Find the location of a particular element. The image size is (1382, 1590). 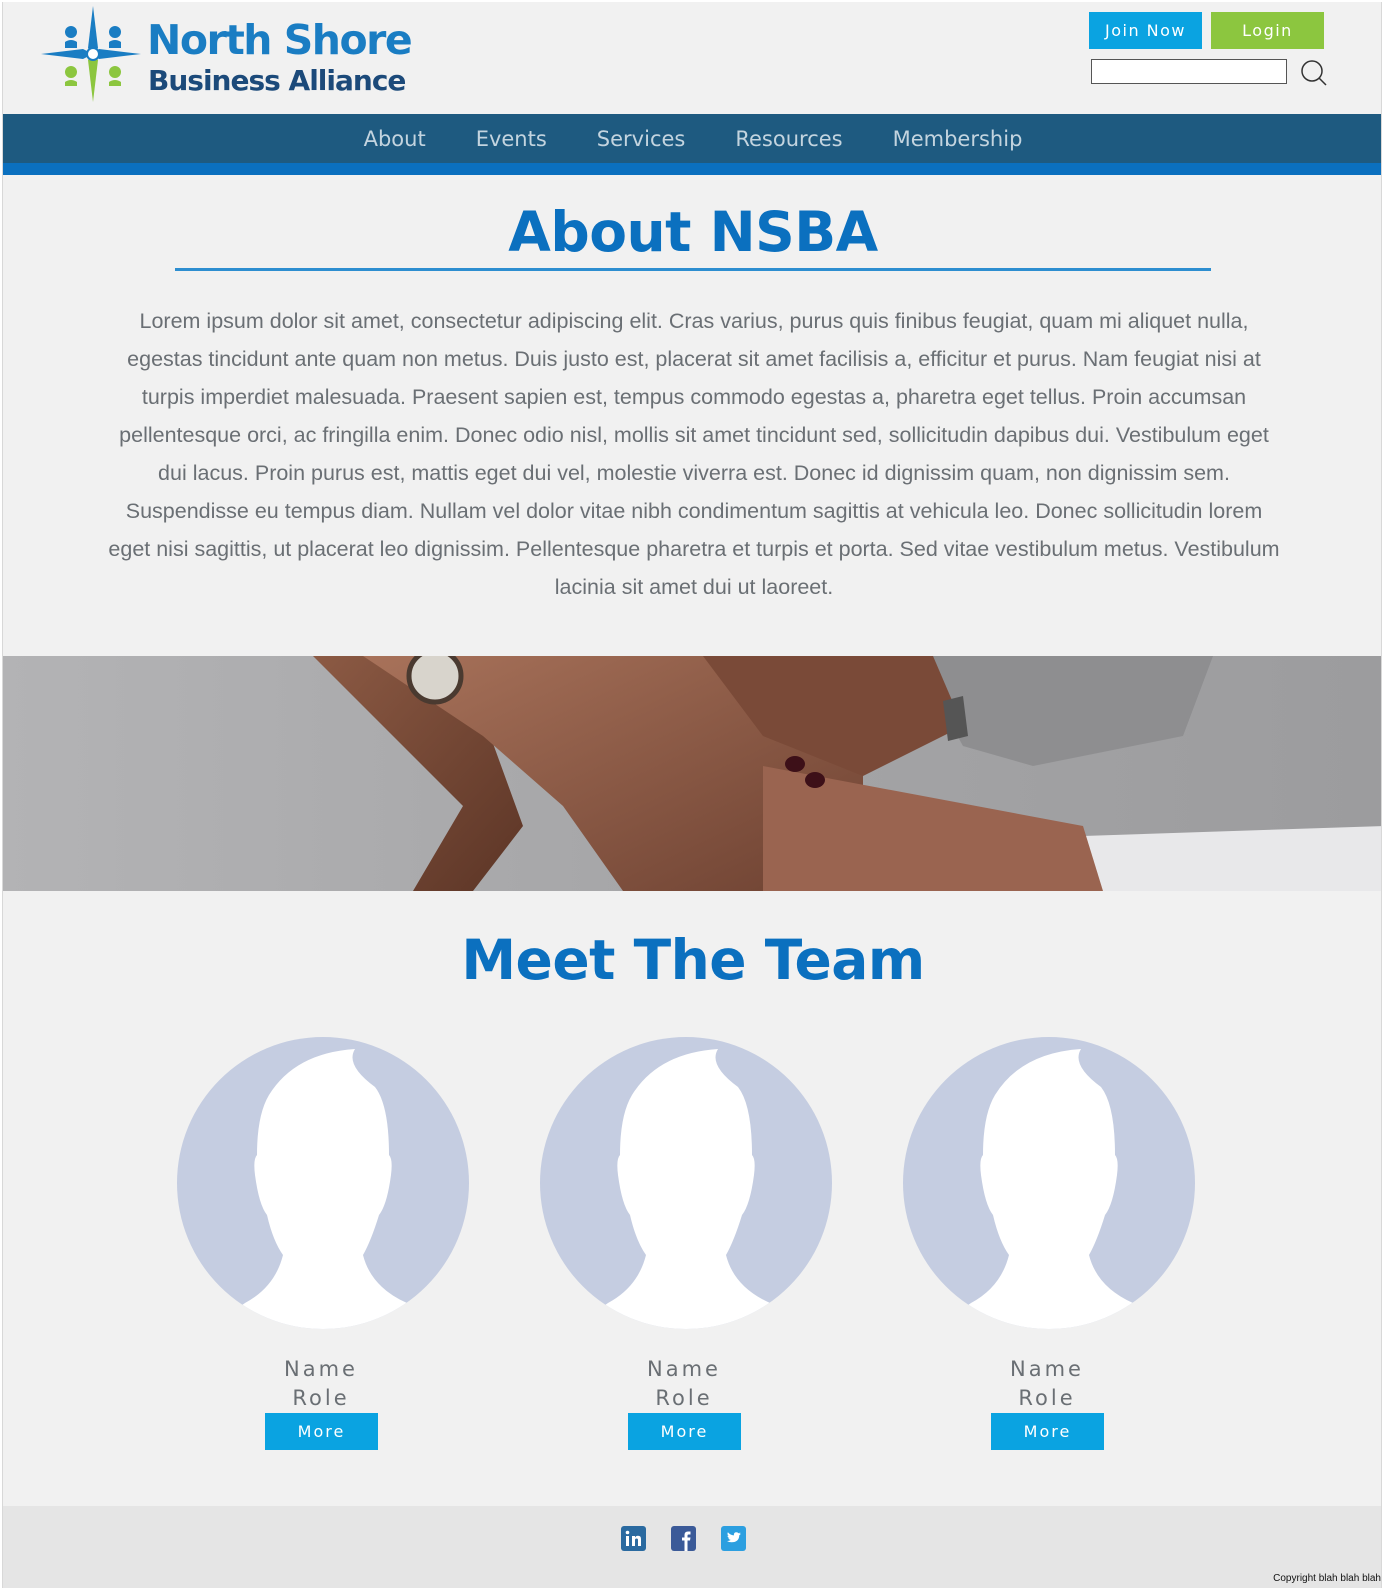

linkedin-icon is located at coordinates (633, 1538).